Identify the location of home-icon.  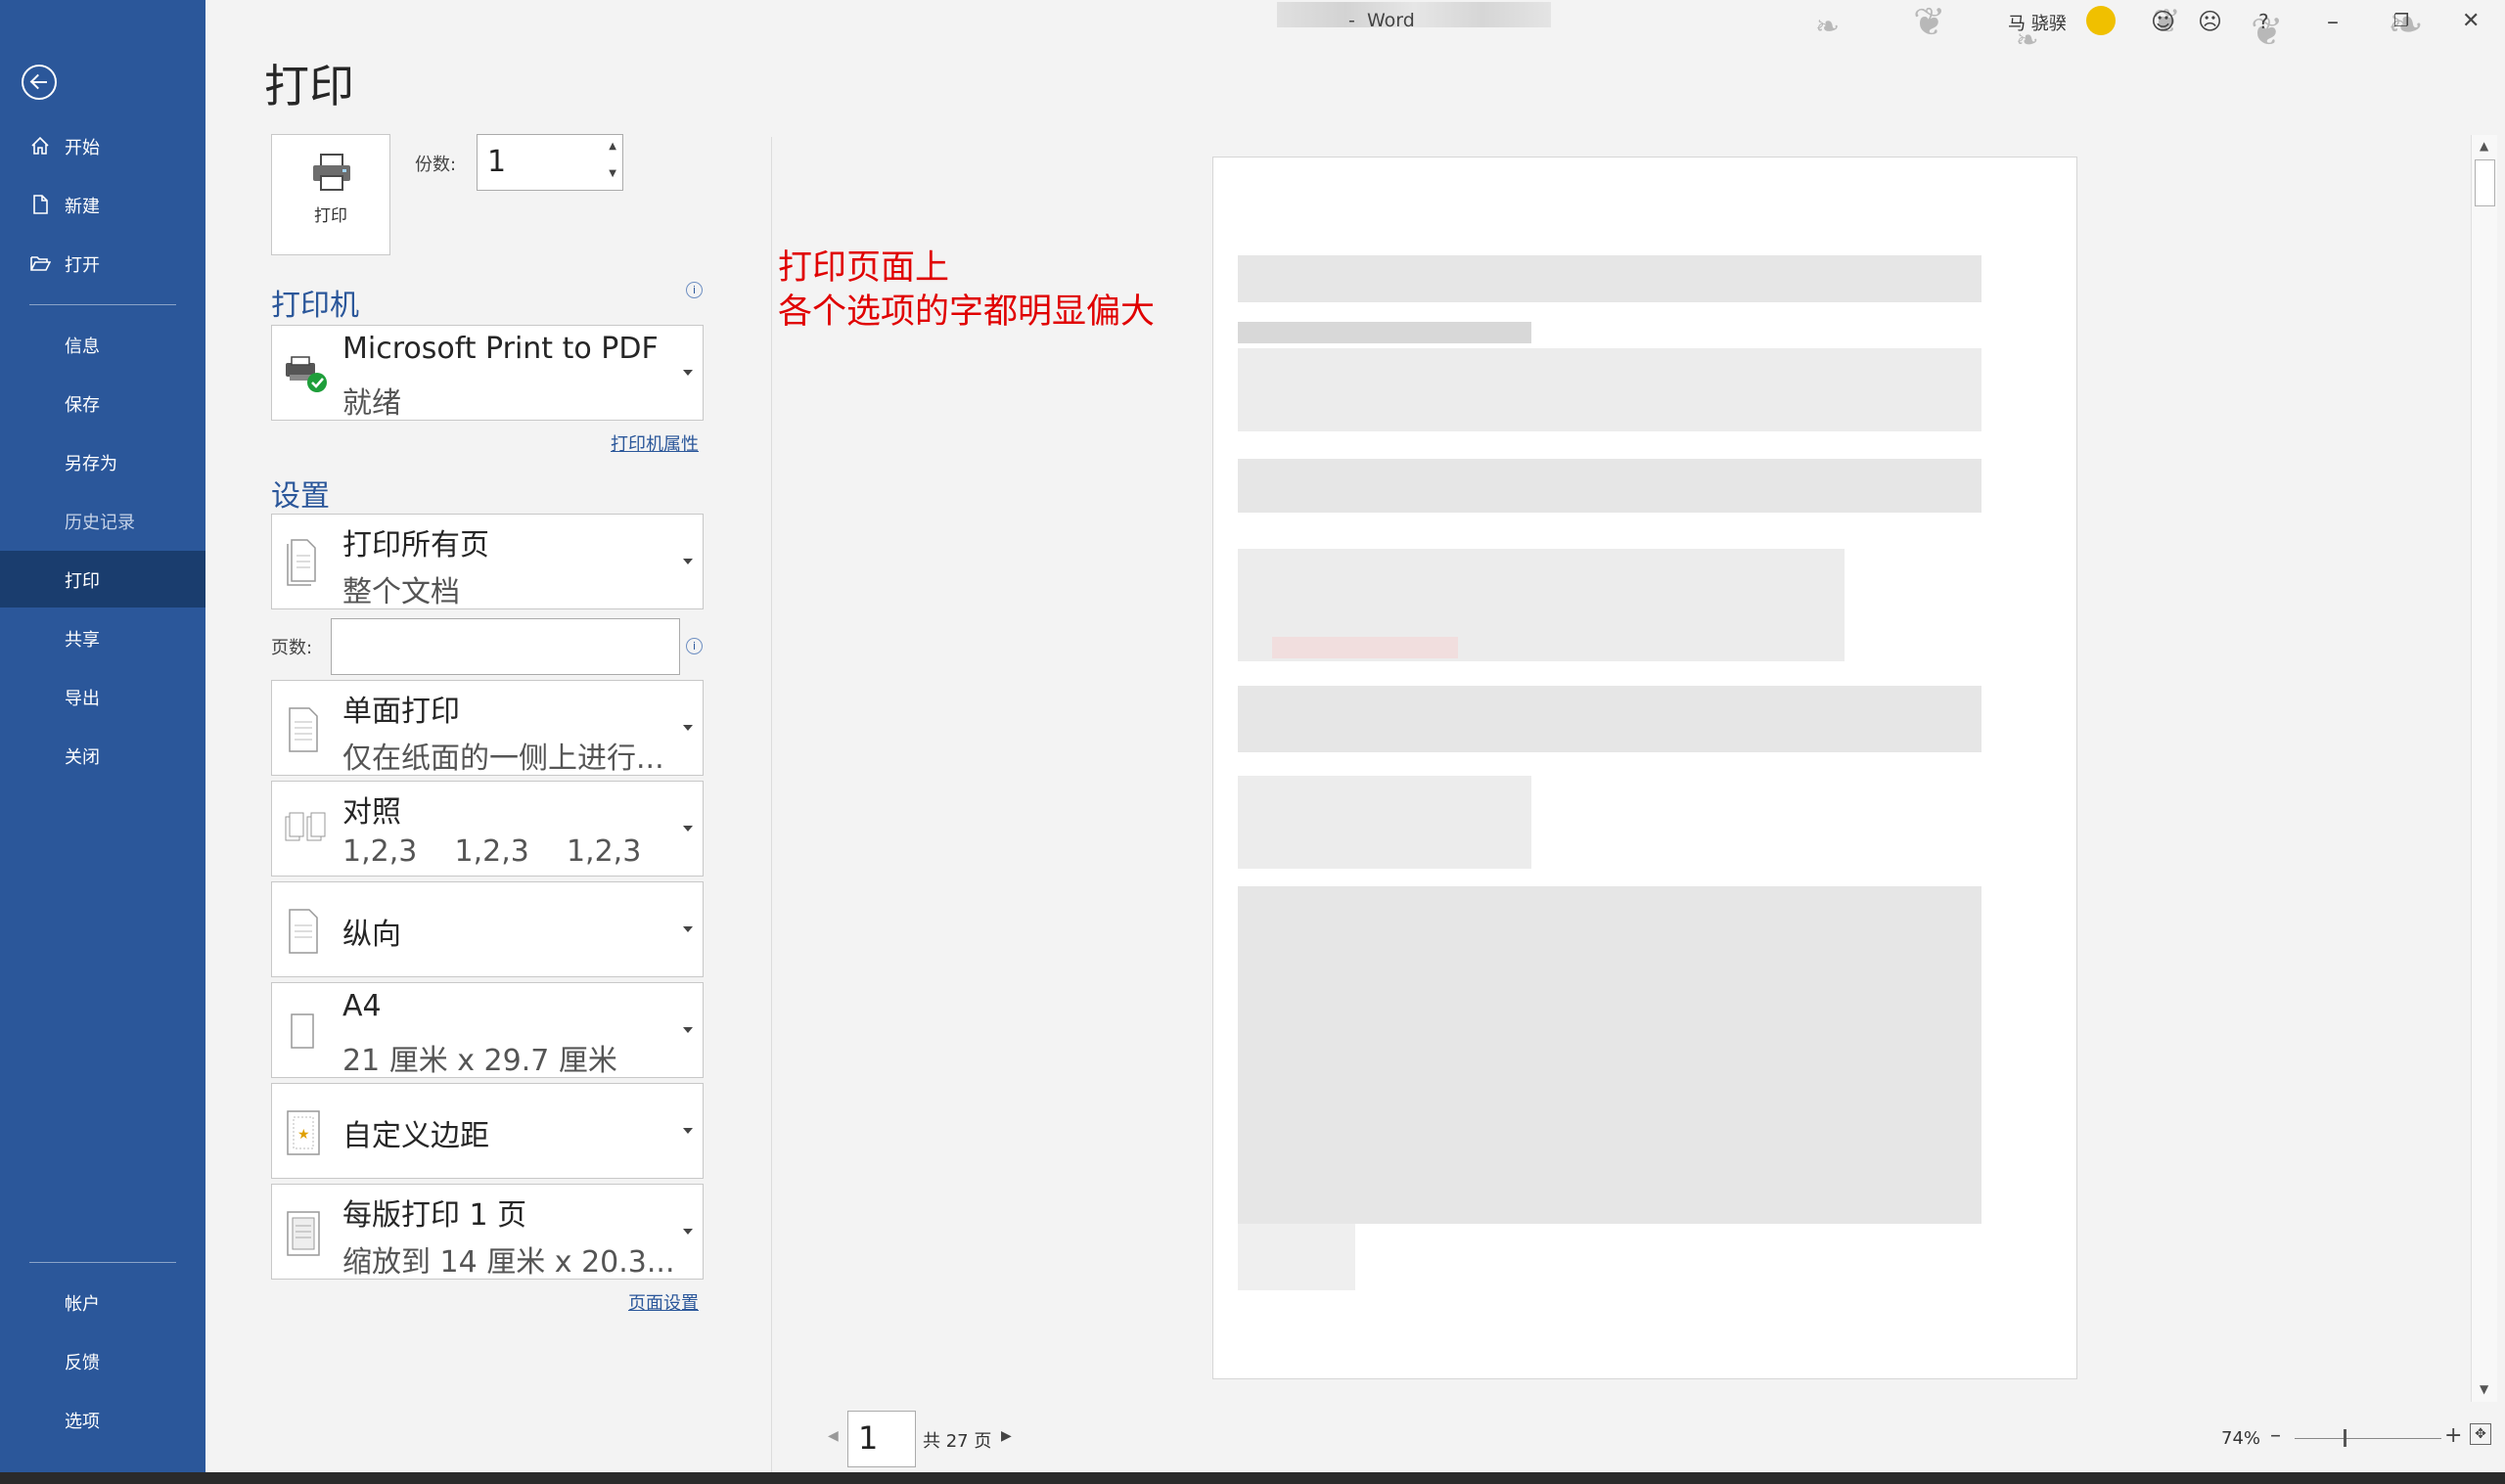
(40, 145).